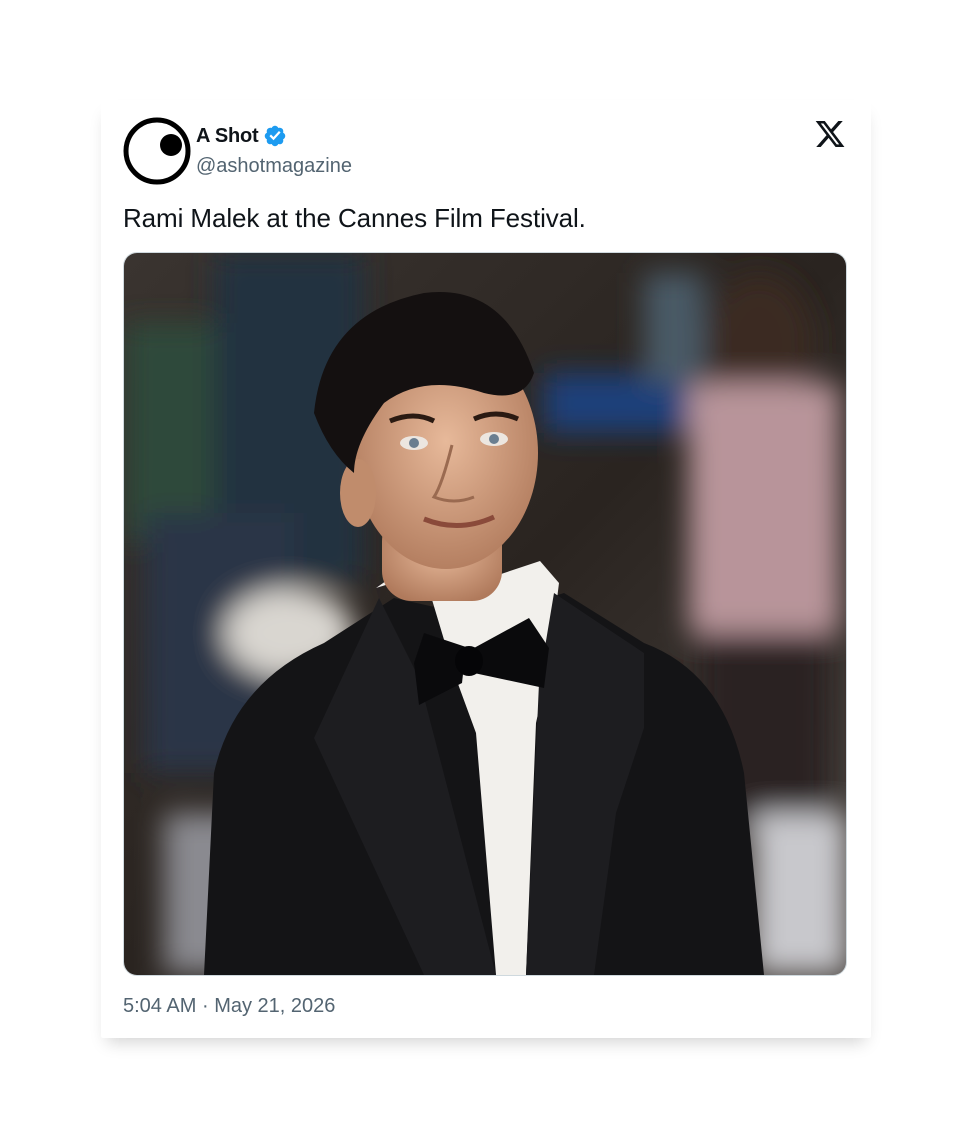  What do you see at coordinates (830, 134) in the screenshot?
I see `x-logo-icon` at bounding box center [830, 134].